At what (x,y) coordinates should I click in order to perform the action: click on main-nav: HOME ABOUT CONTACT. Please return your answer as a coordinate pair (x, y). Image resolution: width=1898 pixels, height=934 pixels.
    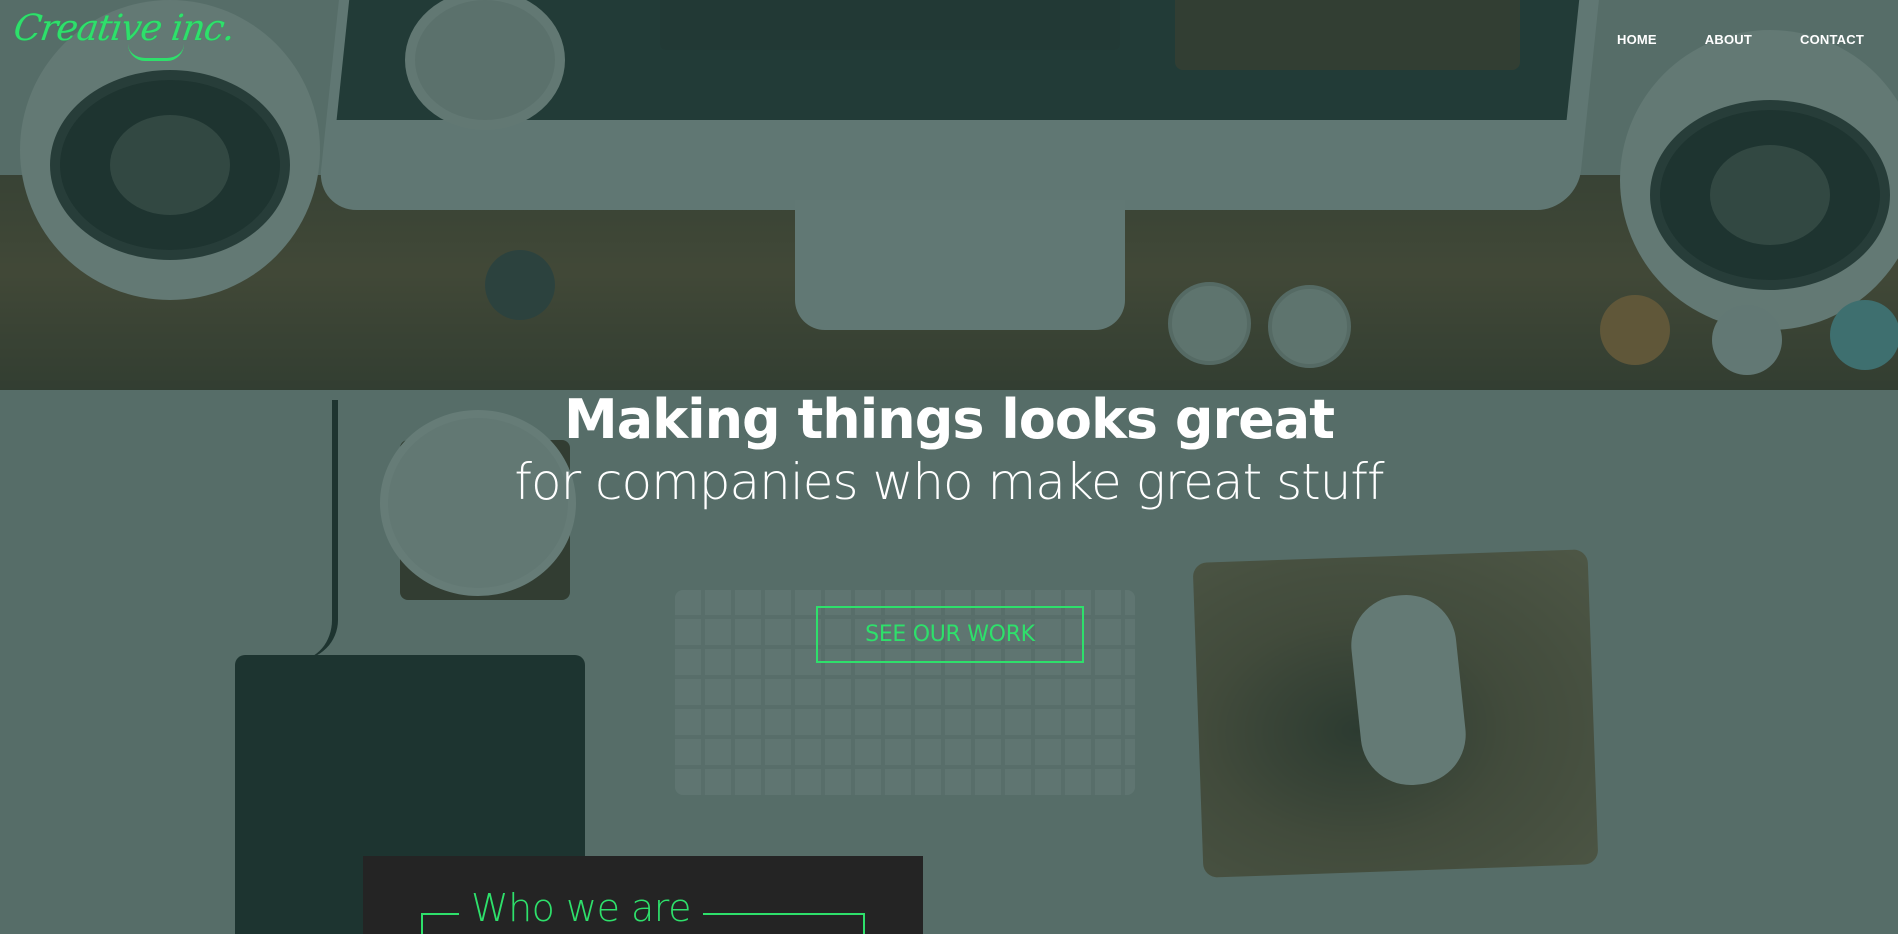
    Looking at the image, I should click on (1740, 39).